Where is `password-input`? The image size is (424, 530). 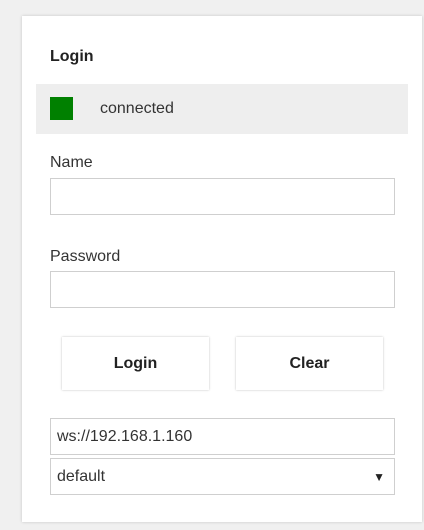
password-input is located at coordinates (222, 289).